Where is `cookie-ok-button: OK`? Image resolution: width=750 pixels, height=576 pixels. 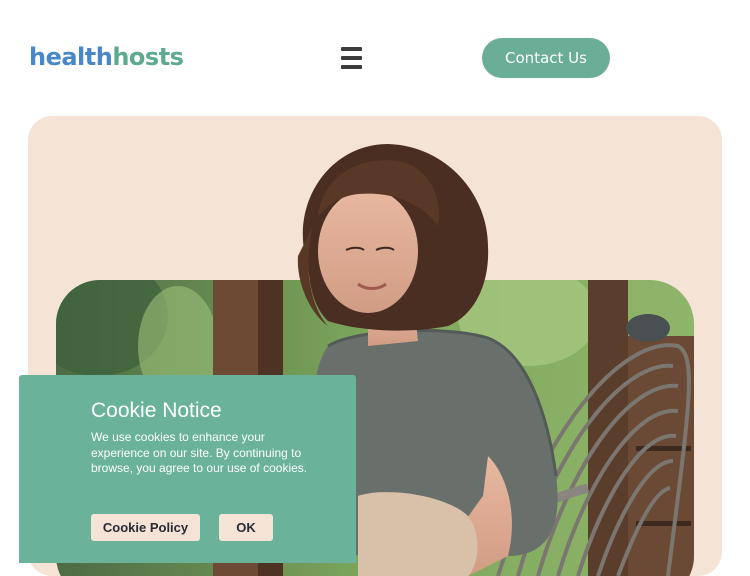 cookie-ok-button: OK is located at coordinates (246, 527).